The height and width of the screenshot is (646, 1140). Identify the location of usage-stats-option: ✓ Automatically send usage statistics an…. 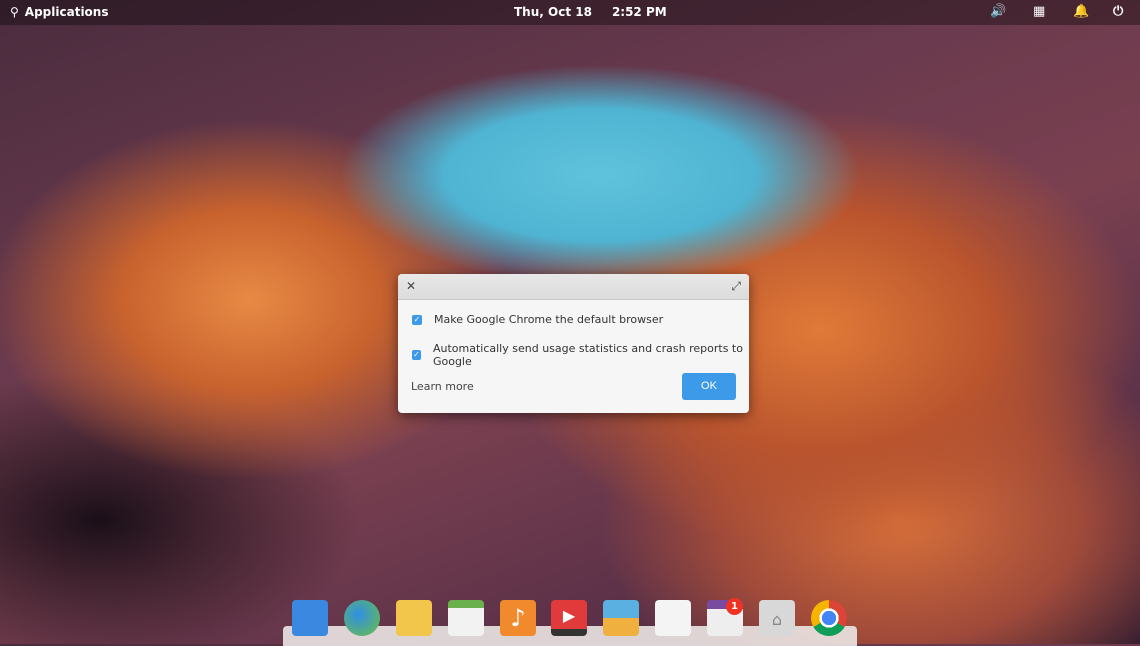
(580, 355).